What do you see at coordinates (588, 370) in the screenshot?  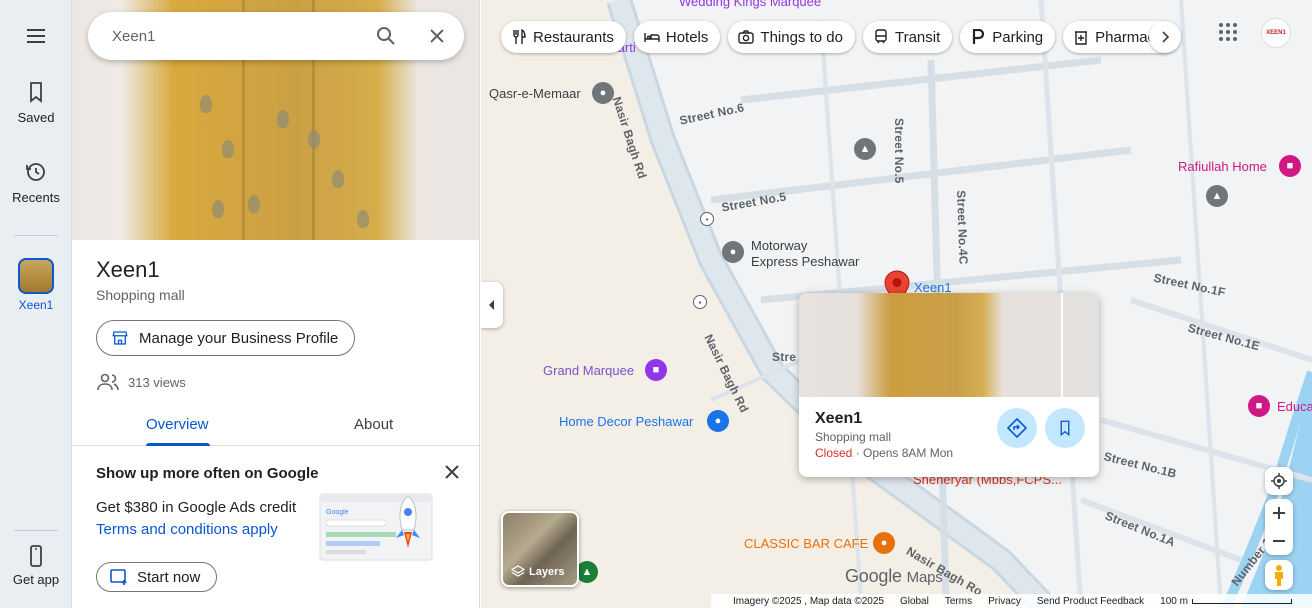 I see `map-label-grand: Grand Marquee` at bounding box center [588, 370].